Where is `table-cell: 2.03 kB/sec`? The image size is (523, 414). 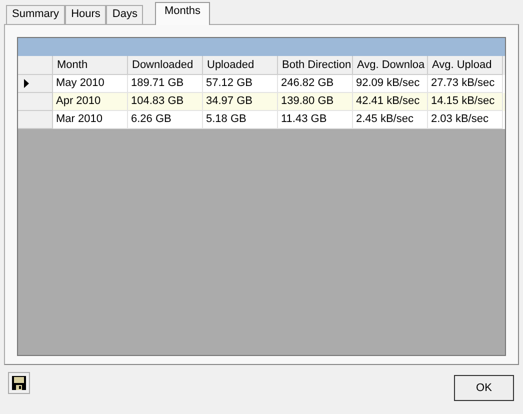 table-cell: 2.03 kB/sec is located at coordinates (465, 120).